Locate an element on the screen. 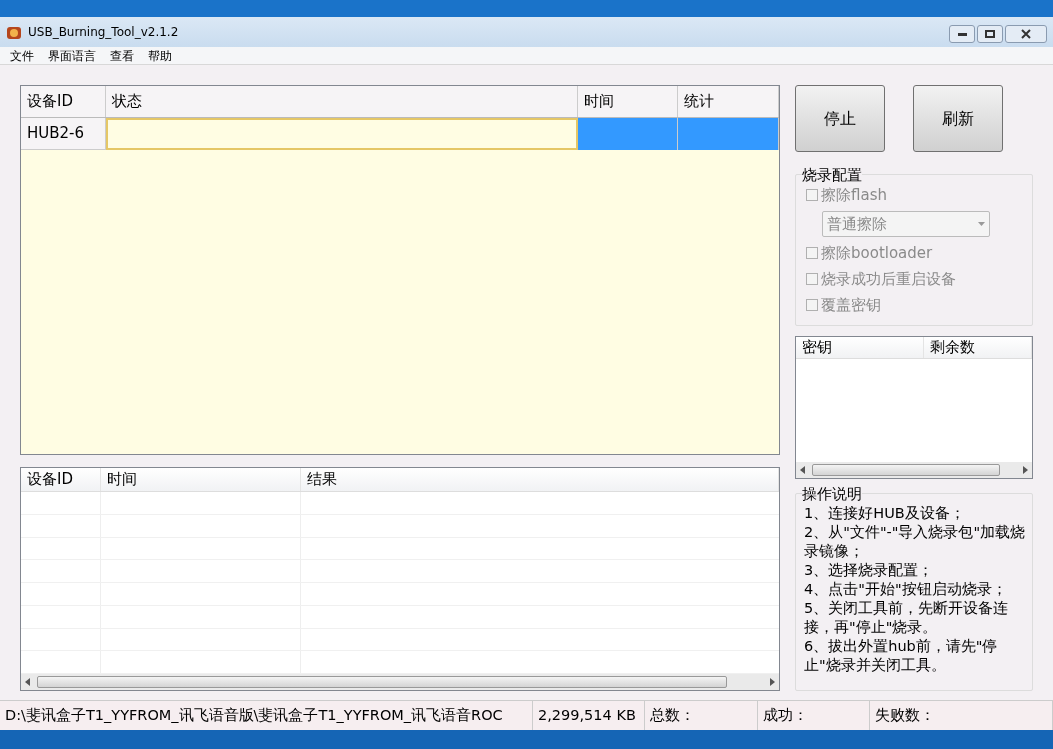 This screenshot has height=749, width=1053. minimize-button is located at coordinates (962, 34).